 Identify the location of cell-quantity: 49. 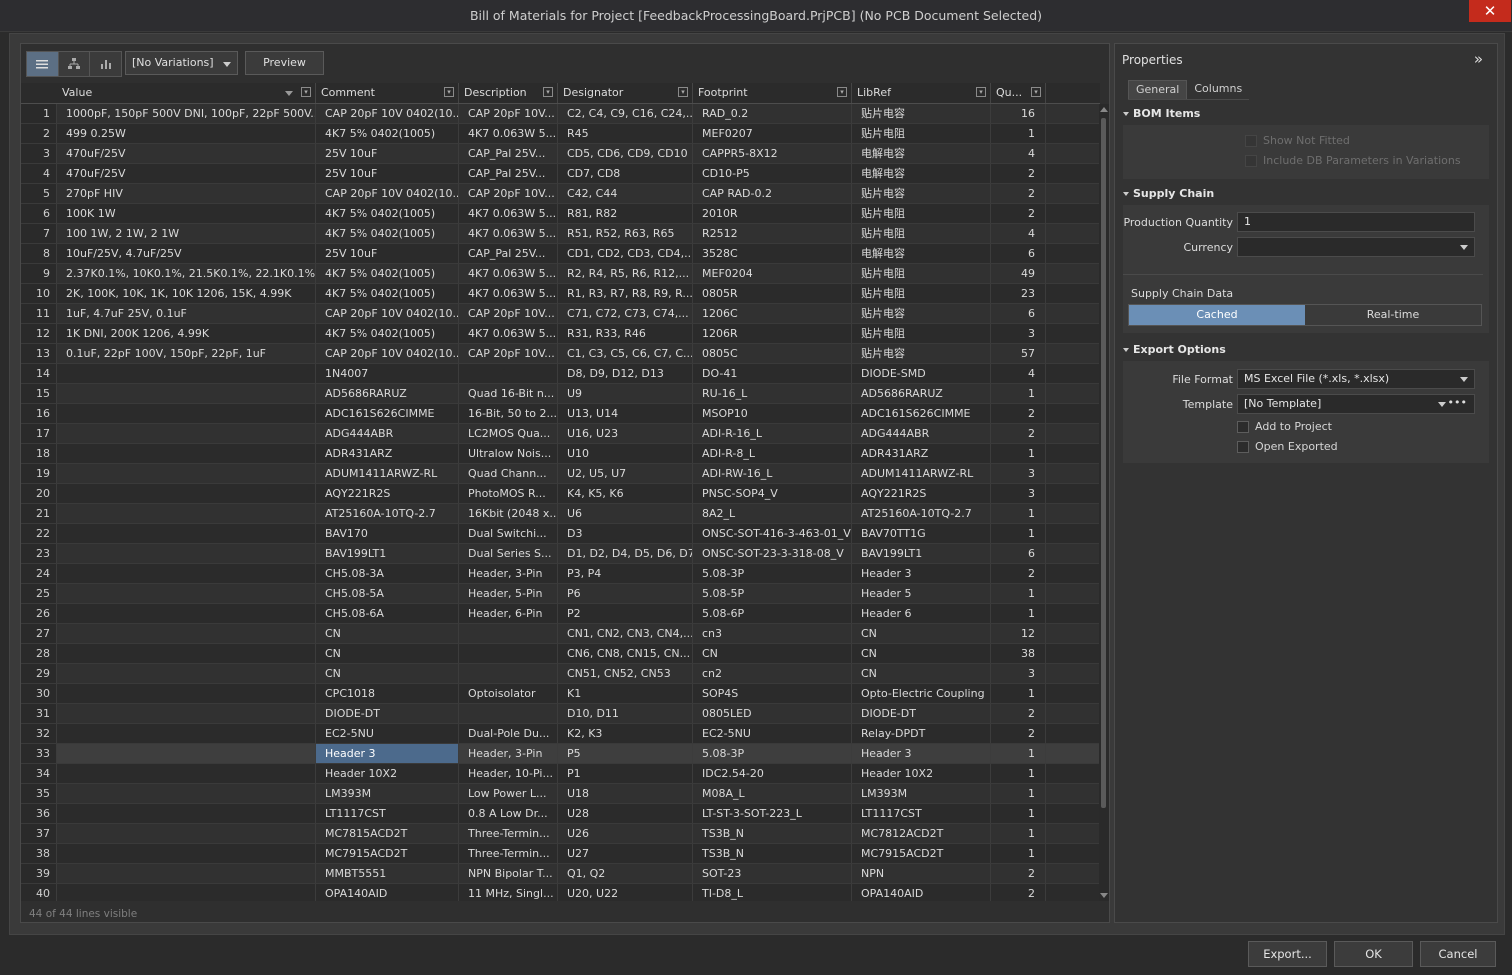
(1018, 273).